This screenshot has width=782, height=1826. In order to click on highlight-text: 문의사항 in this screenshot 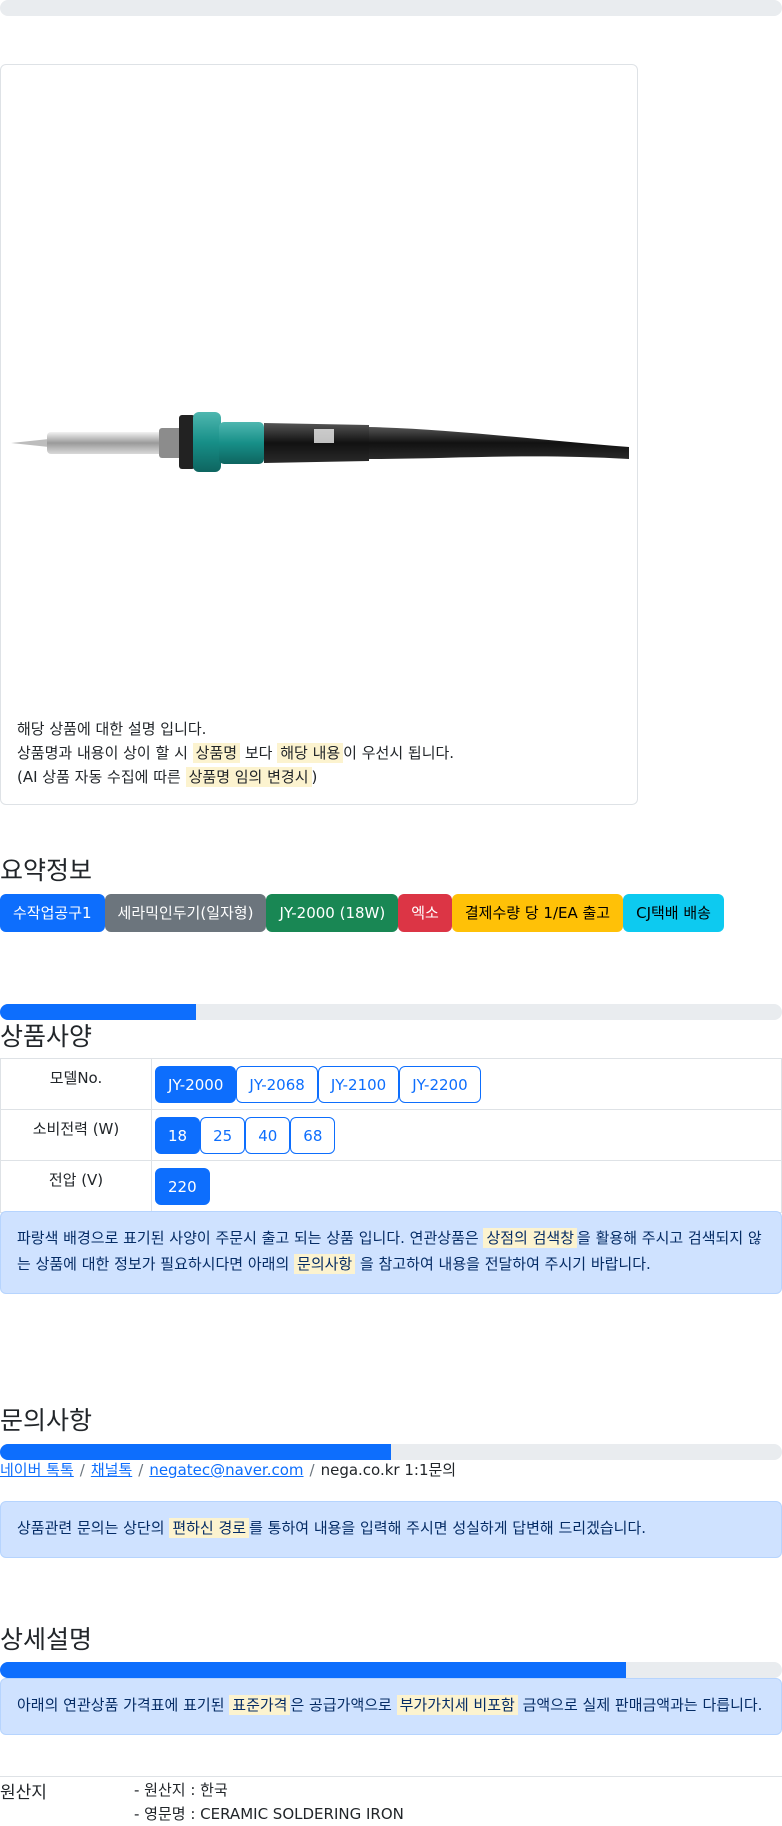, I will do `click(325, 1264)`.